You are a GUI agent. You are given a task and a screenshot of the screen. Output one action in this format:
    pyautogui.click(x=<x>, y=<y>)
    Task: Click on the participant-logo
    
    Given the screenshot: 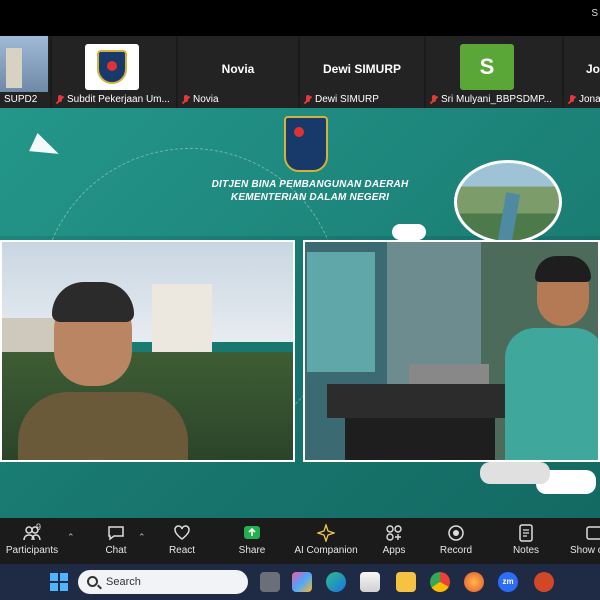 What is the action you would take?
    pyautogui.click(x=112, y=67)
    